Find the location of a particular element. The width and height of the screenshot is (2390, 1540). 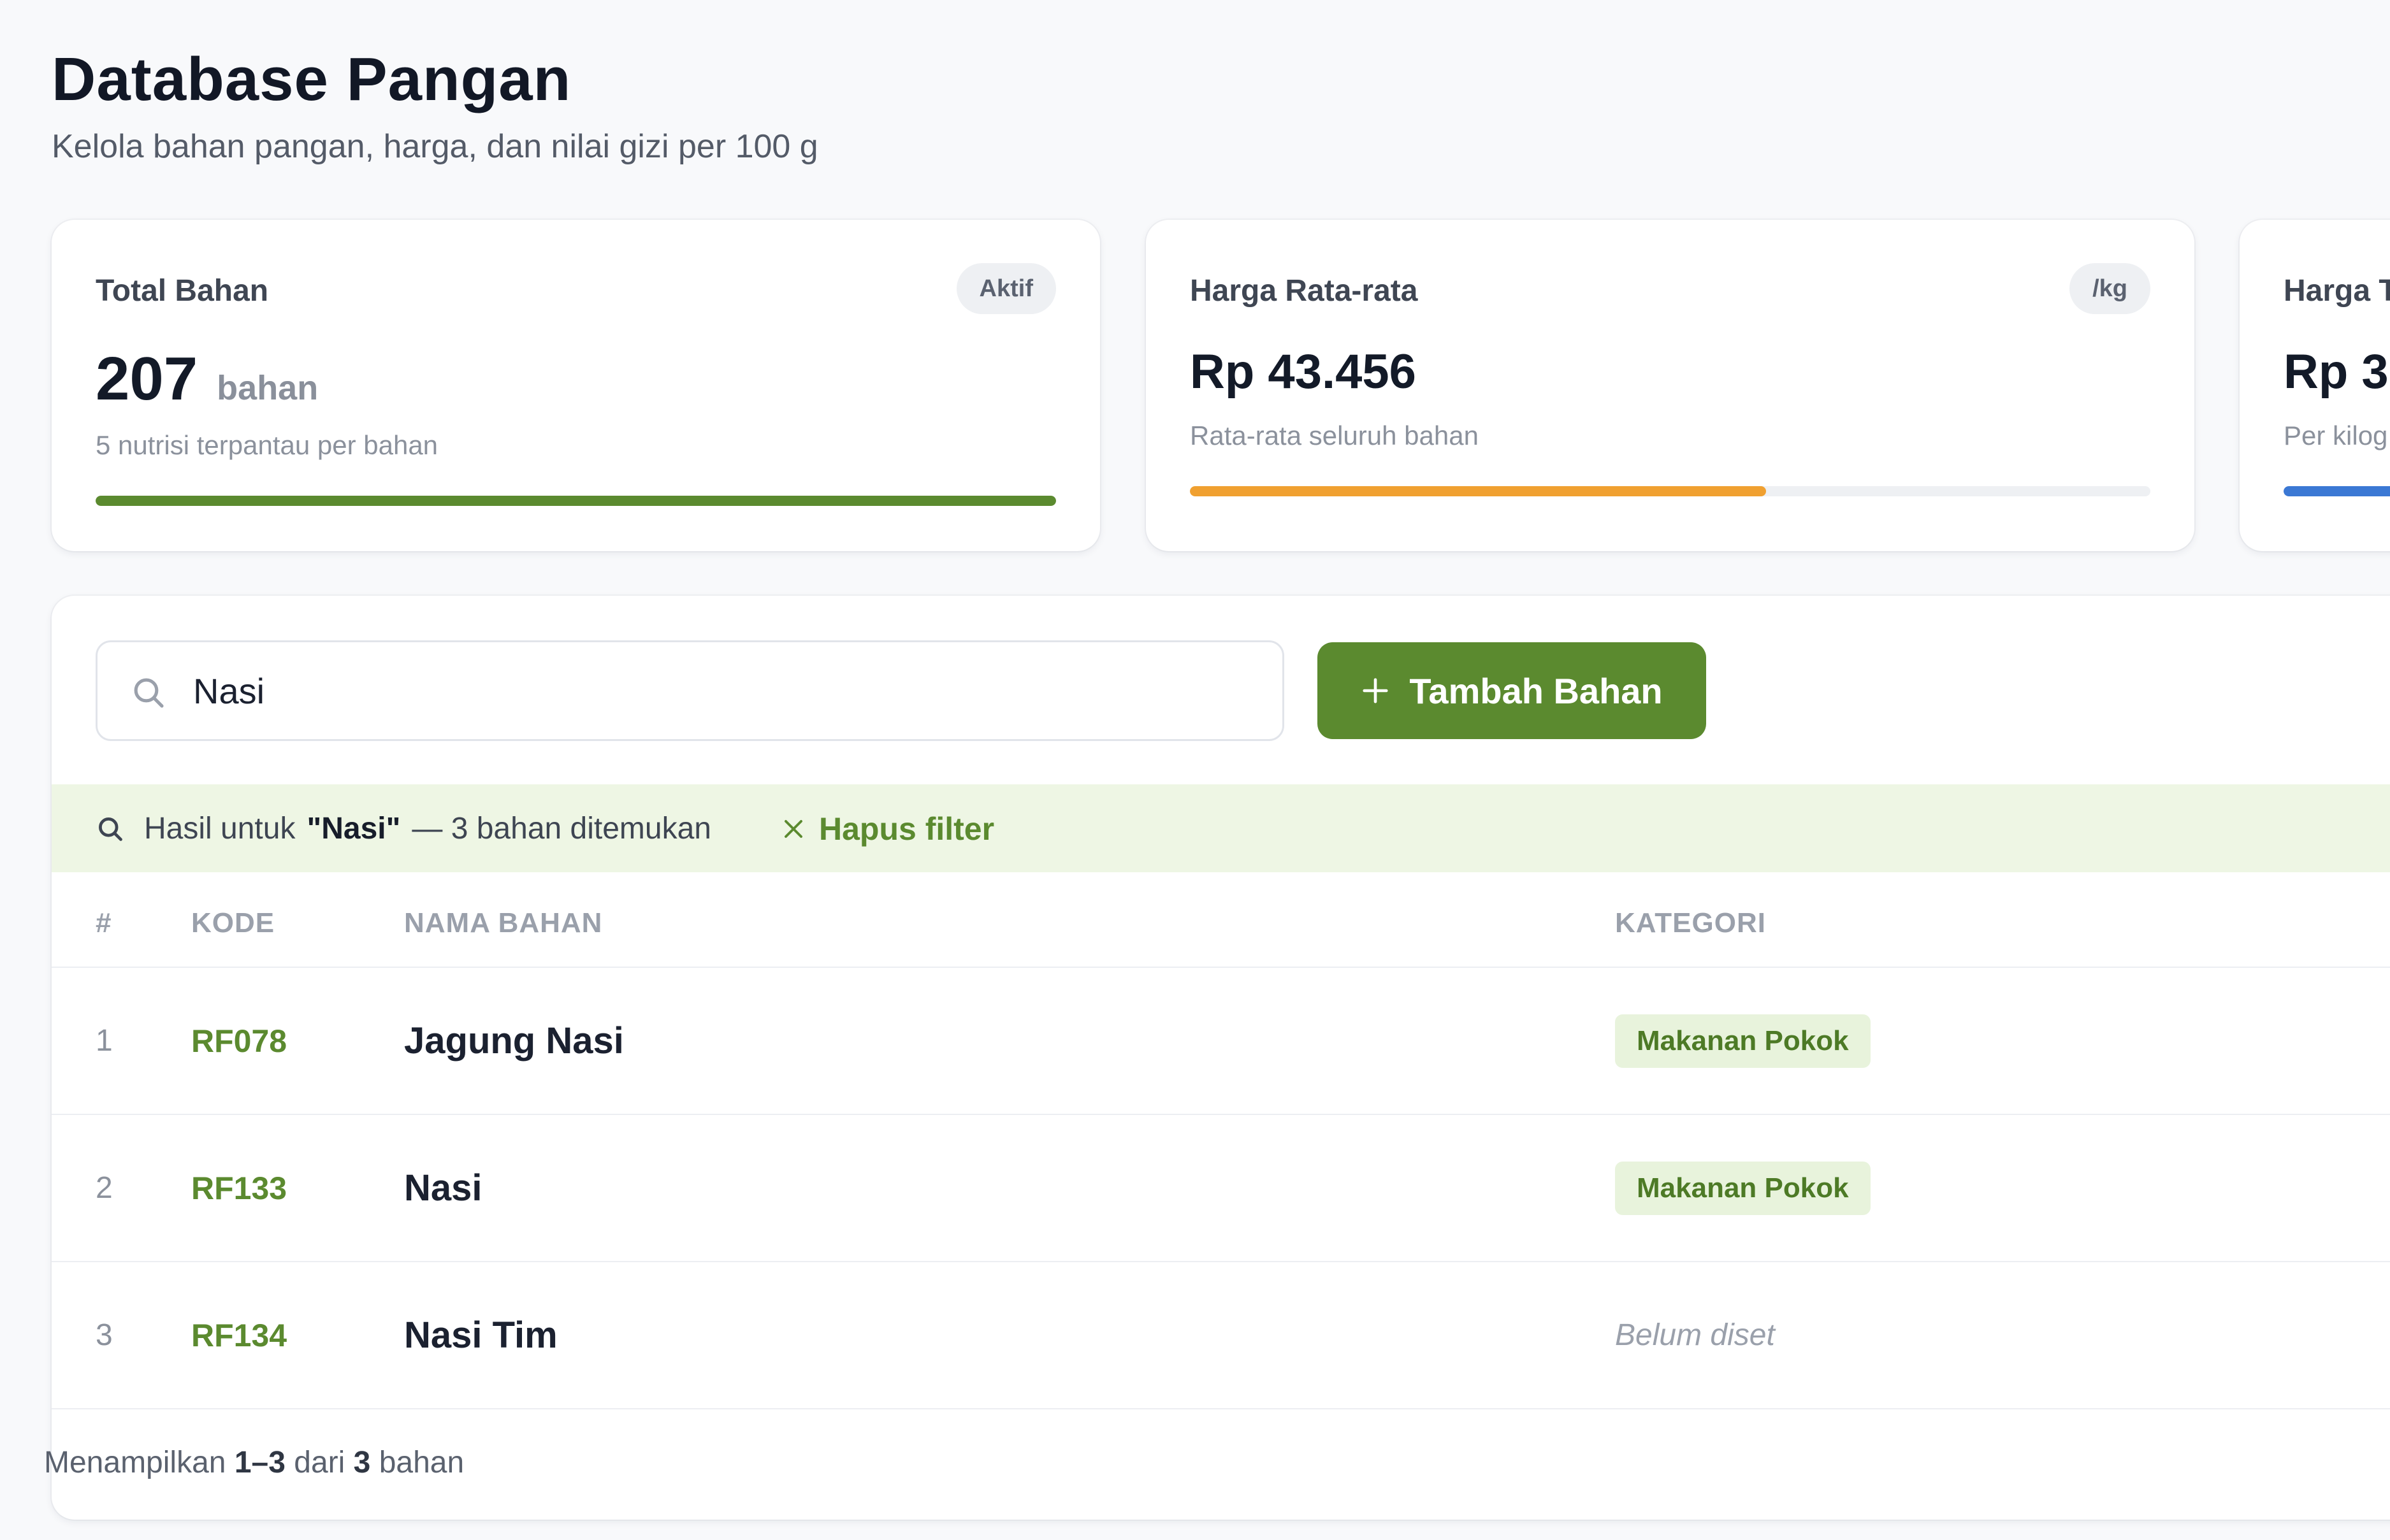

page-title: Database Pangan is located at coordinates (312, 79).